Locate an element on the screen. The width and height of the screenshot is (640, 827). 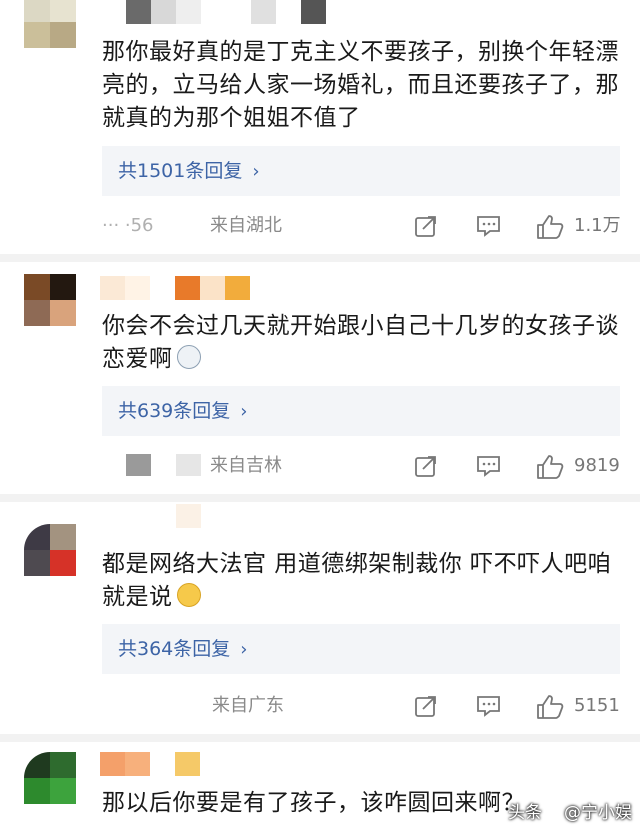
dizzy-face-emoji-icon is located at coordinates (188, 357).